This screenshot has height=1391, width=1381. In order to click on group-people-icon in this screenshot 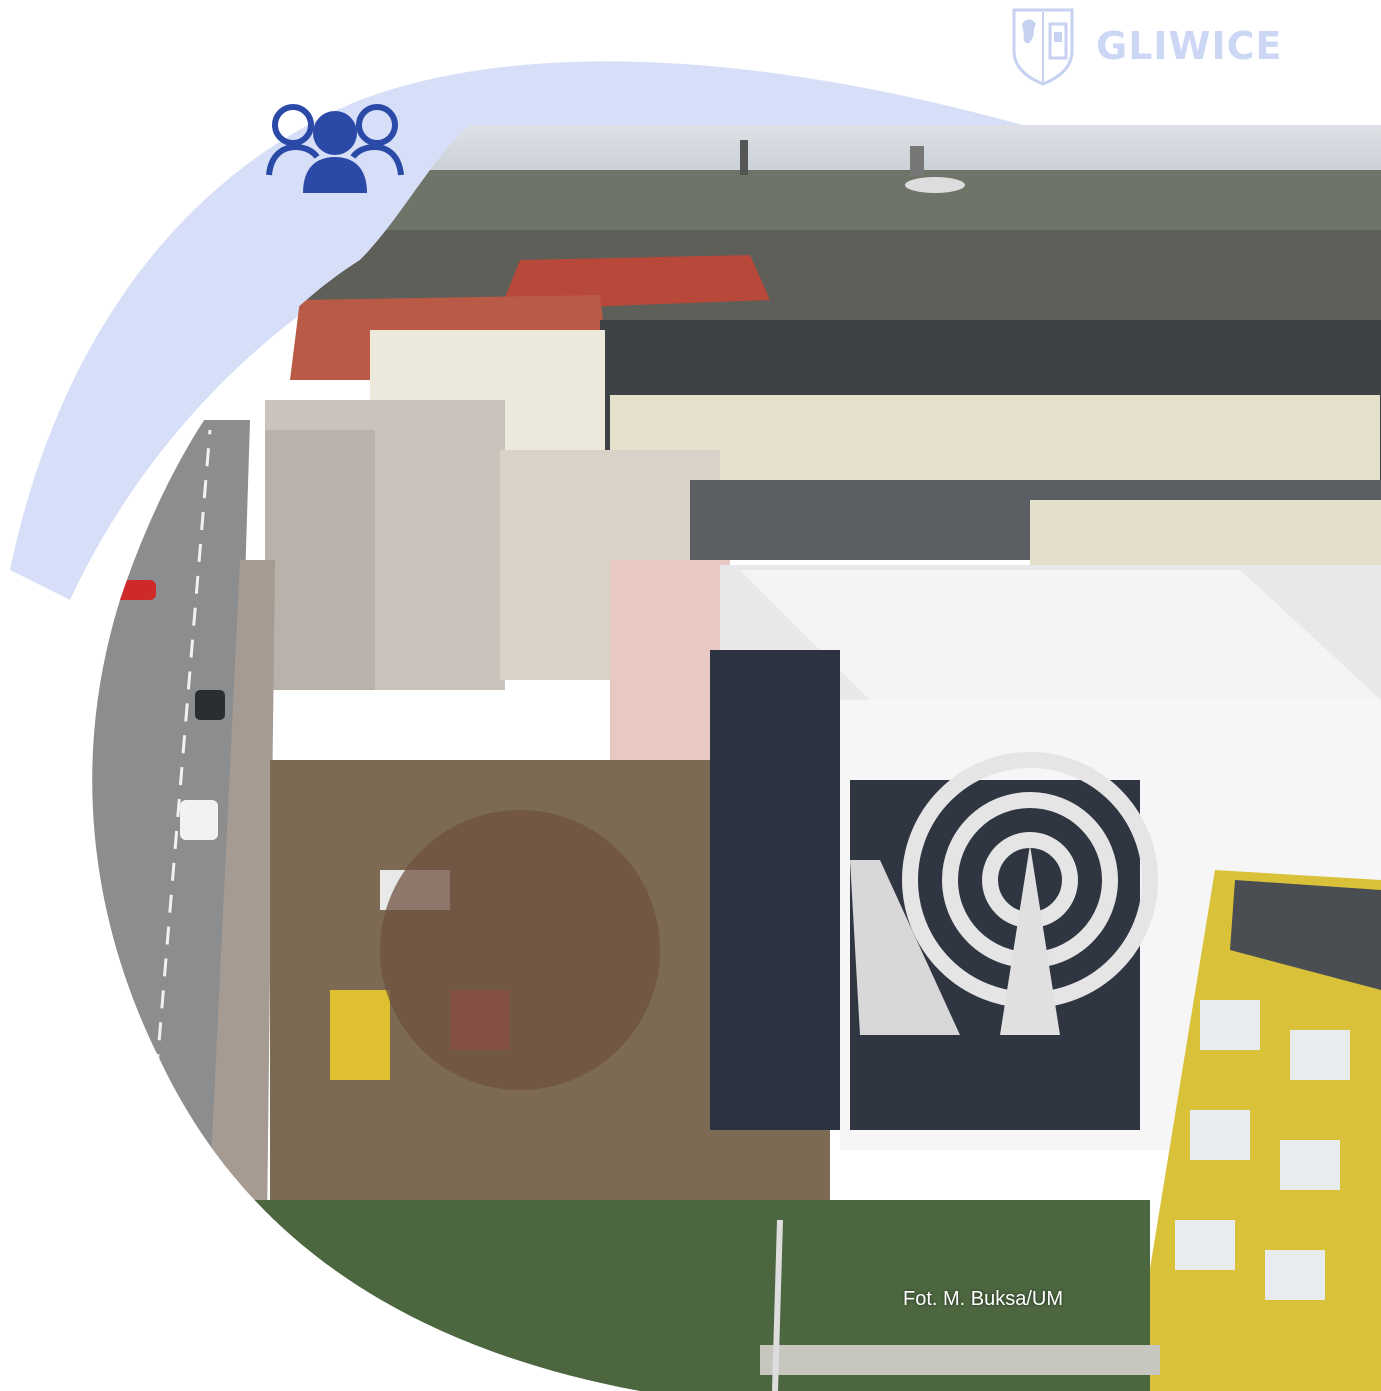, I will do `click(335, 148)`.